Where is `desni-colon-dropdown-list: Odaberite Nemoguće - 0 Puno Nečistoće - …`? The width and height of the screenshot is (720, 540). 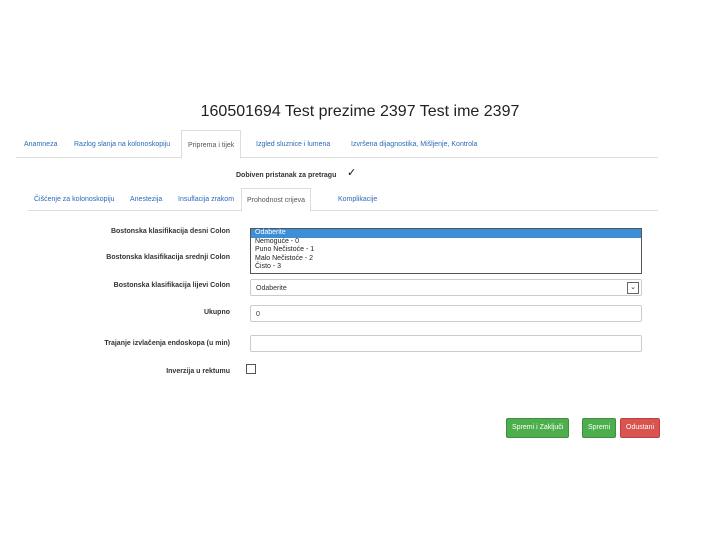 desni-colon-dropdown-list: Odaberite Nemoguće - 0 Puno Nečistoće - … is located at coordinates (446, 251).